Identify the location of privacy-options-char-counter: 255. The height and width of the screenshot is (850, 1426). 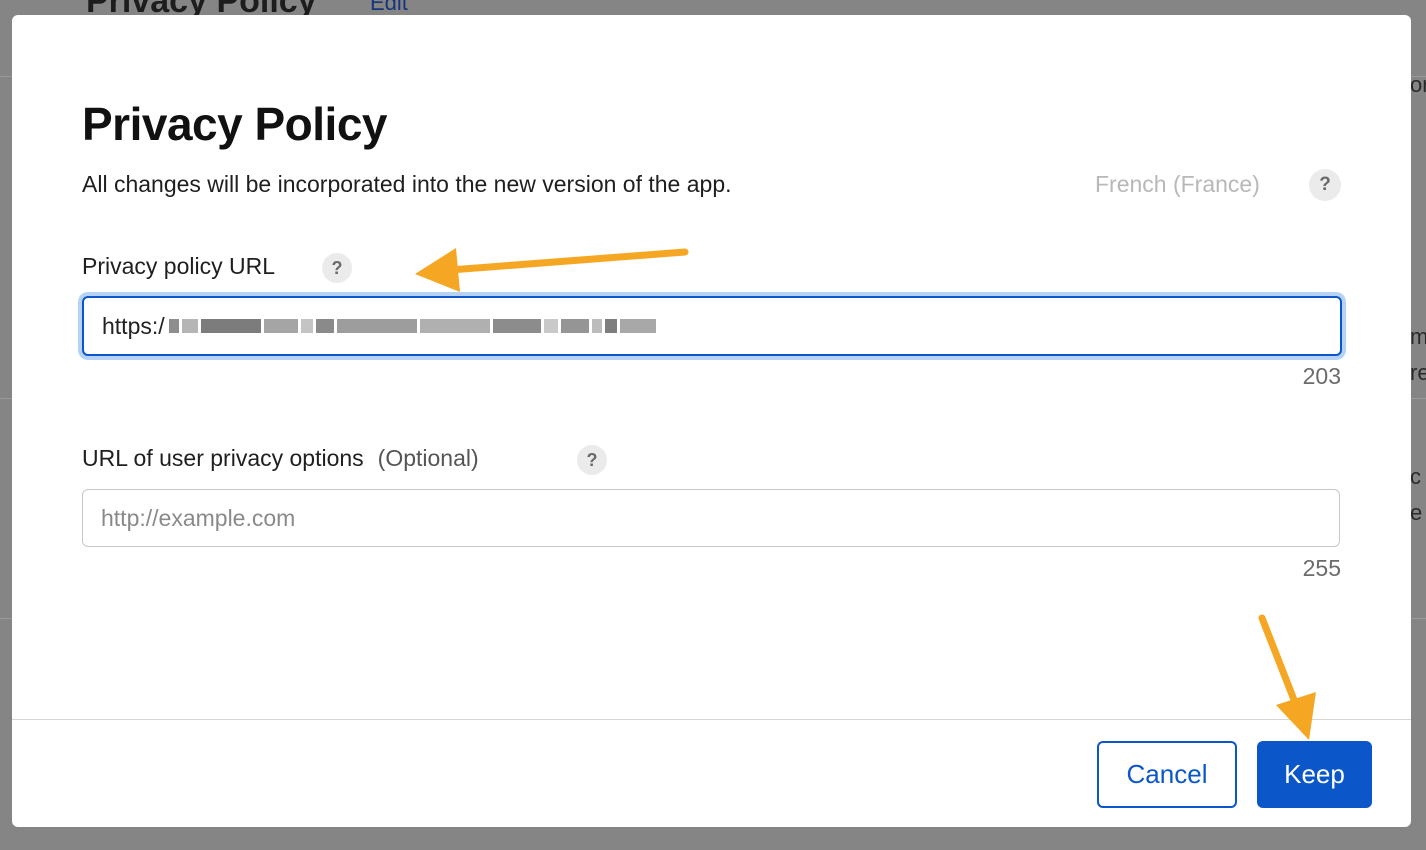
(1321, 568).